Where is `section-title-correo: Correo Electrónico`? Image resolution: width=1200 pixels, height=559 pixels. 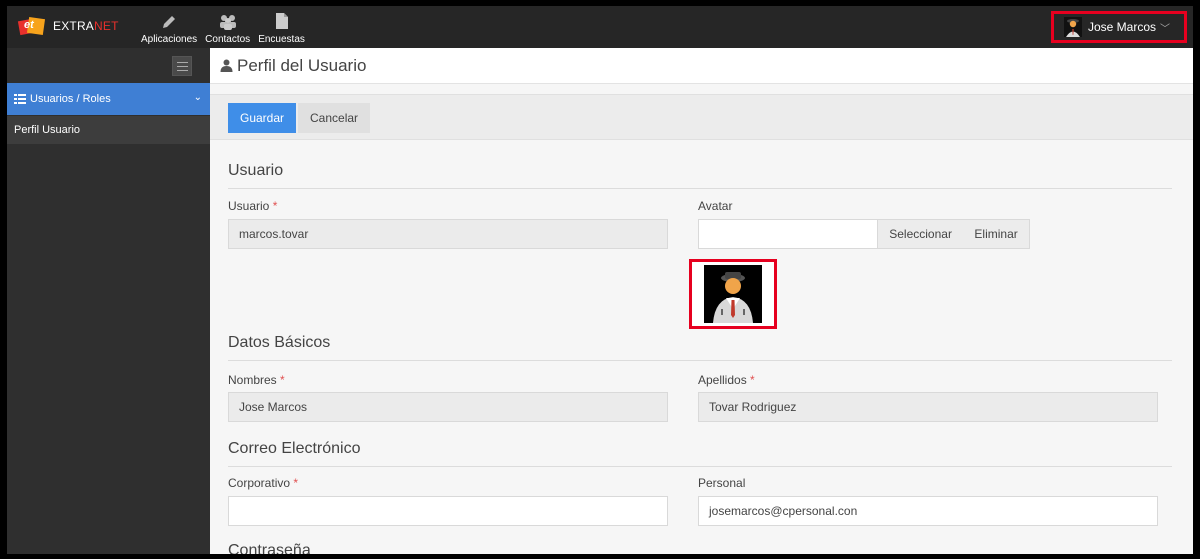
section-title-correo: Correo Electrónico is located at coordinates (294, 448).